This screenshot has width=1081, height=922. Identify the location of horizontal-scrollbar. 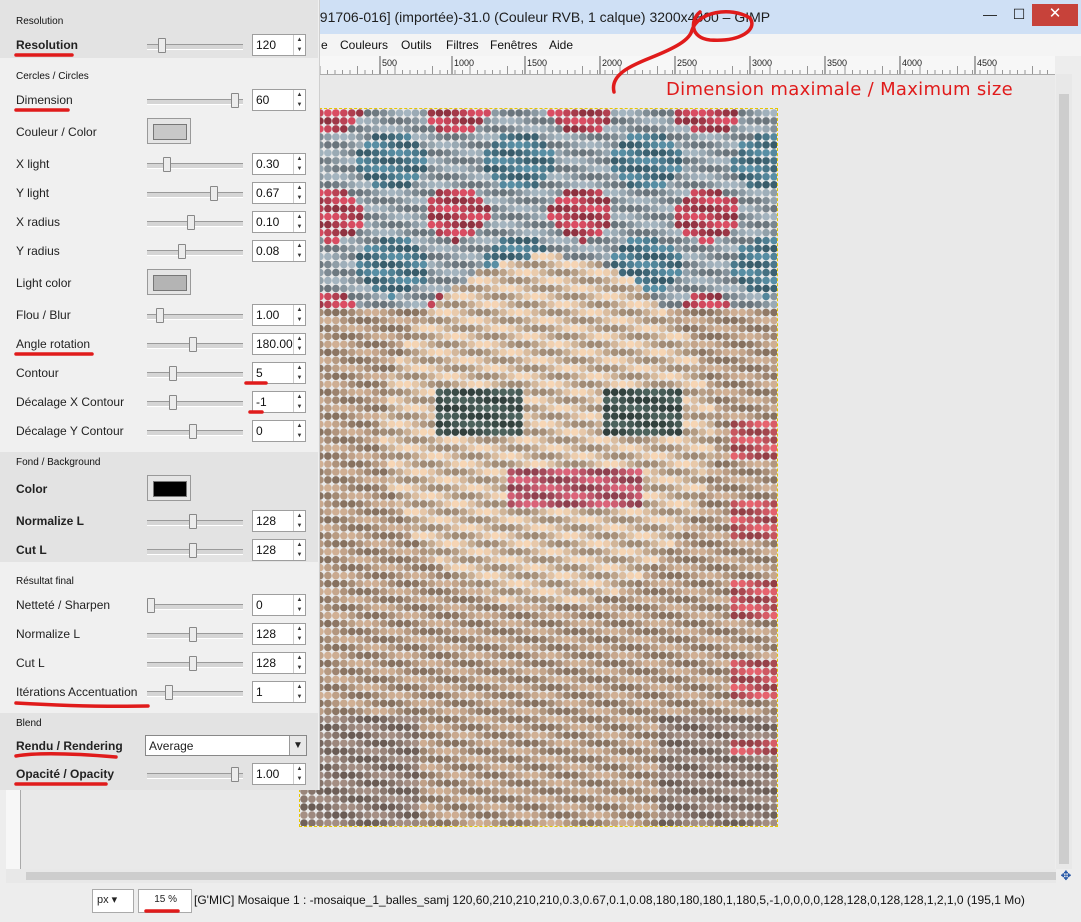
(531, 876).